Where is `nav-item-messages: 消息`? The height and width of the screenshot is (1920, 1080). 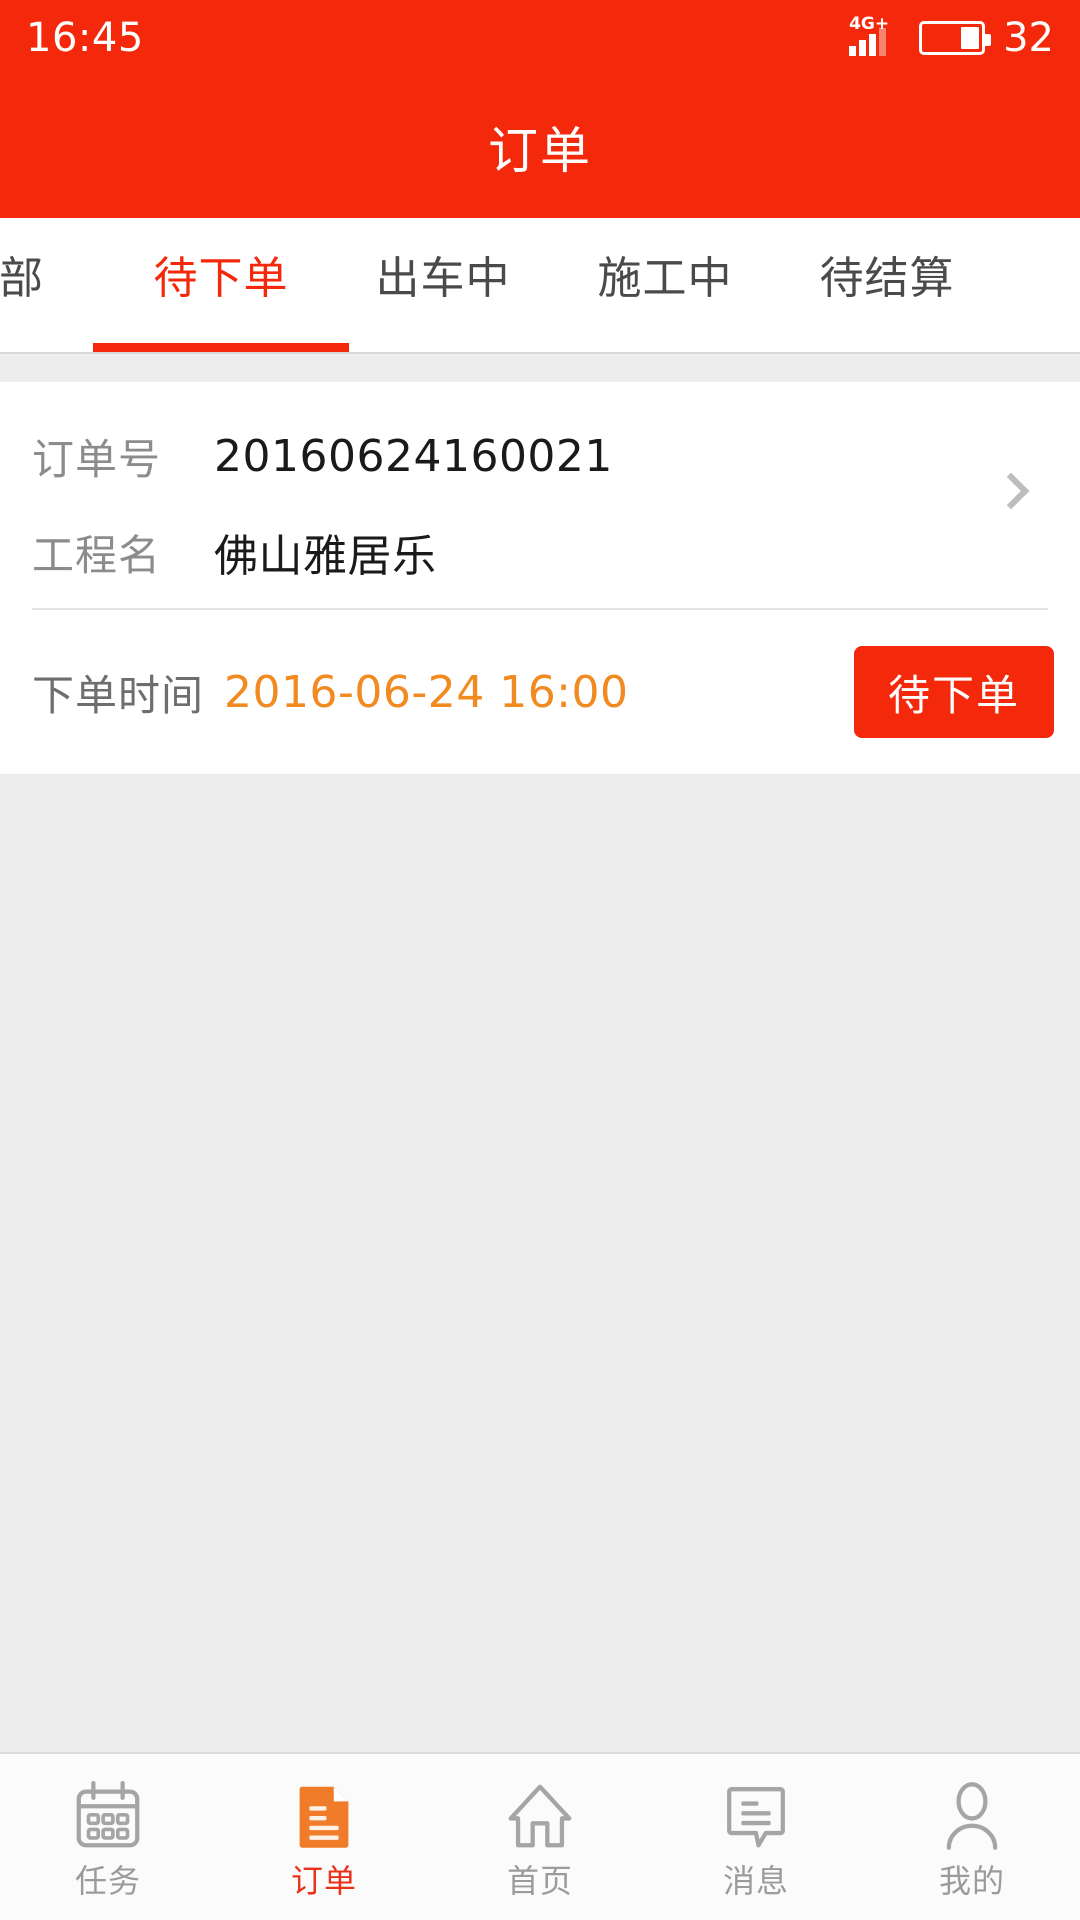
nav-item-messages: 消息 is located at coordinates (756, 1836).